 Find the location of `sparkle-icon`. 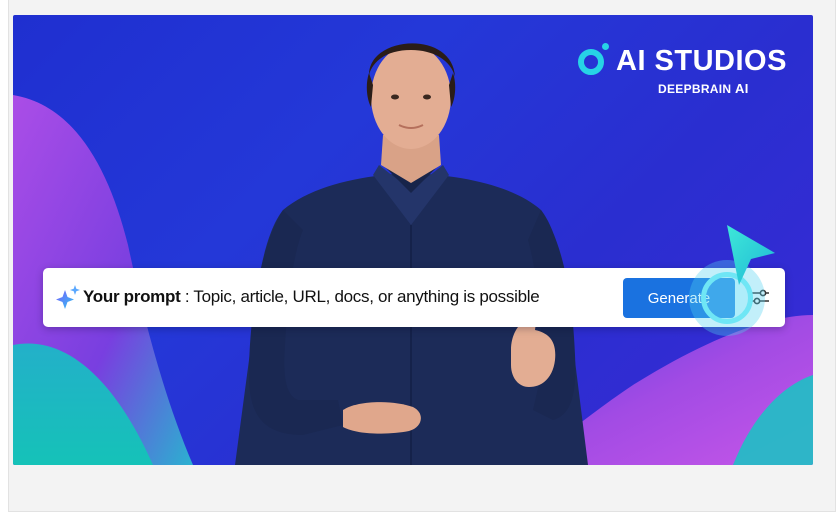

sparkle-icon is located at coordinates (68, 297).